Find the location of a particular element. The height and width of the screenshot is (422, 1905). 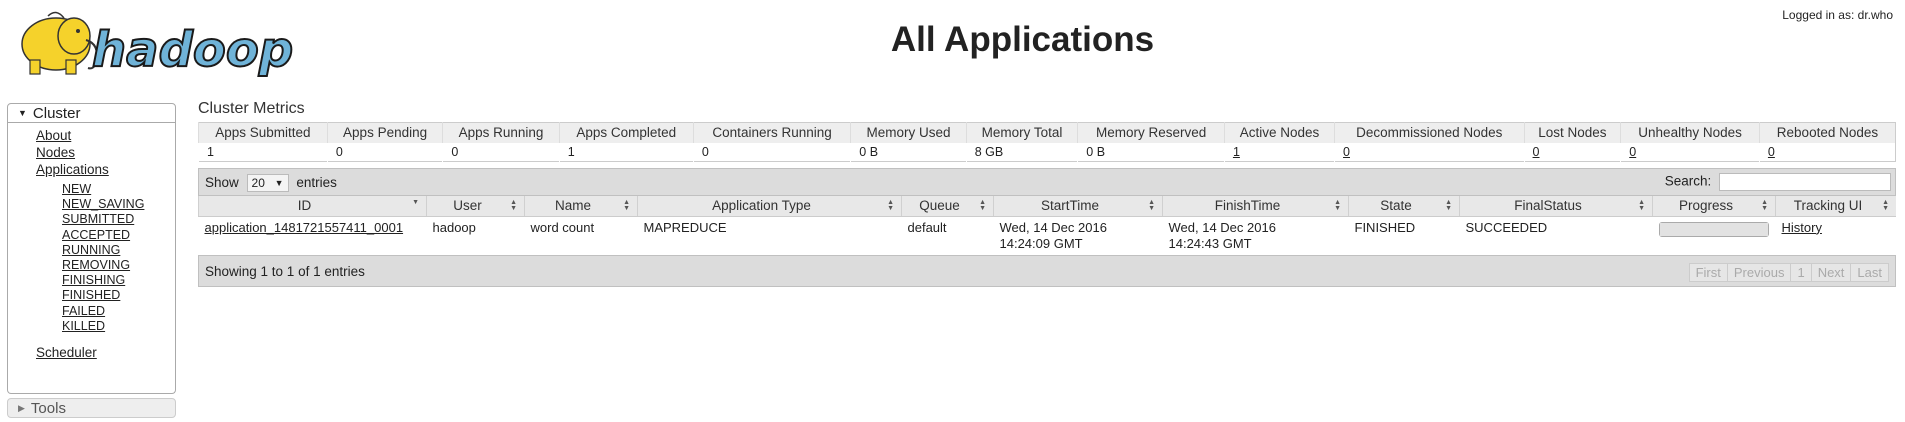

column-header-progress: Progress ▲ ▼ is located at coordinates (1714, 206).